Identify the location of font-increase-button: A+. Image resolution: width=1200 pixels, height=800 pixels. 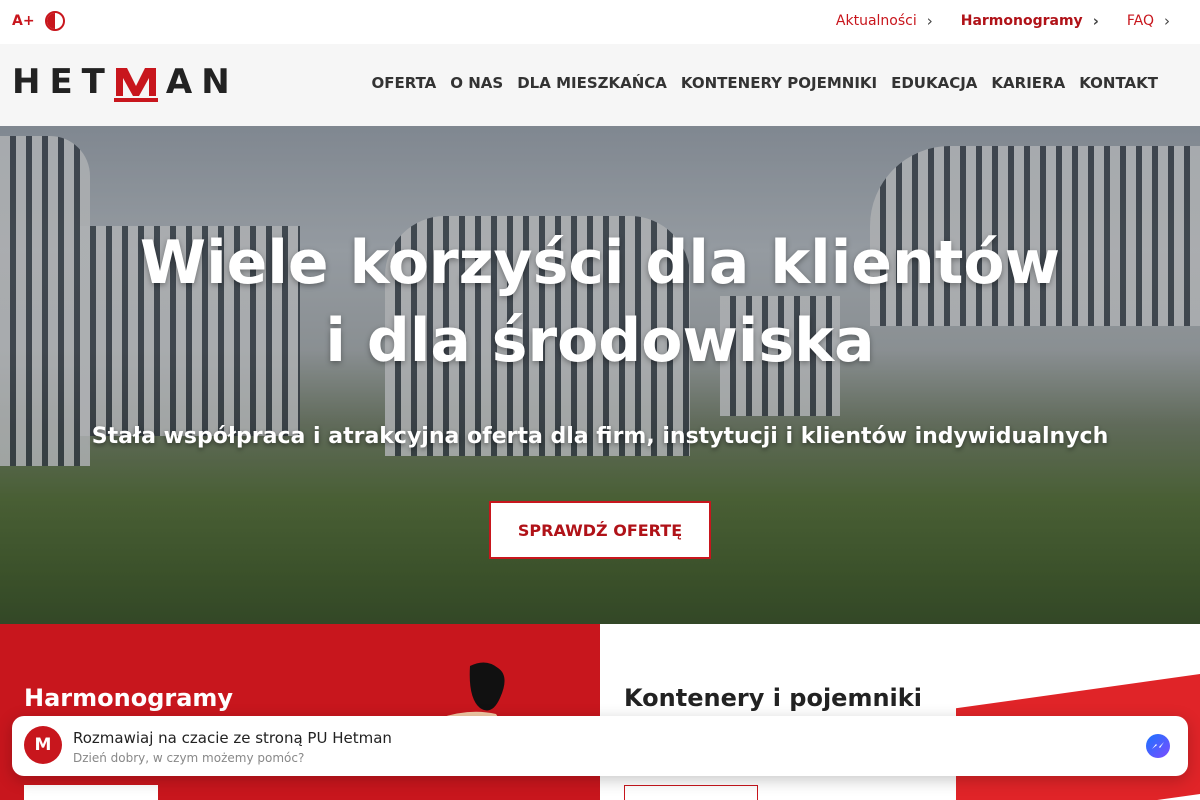
(23, 21).